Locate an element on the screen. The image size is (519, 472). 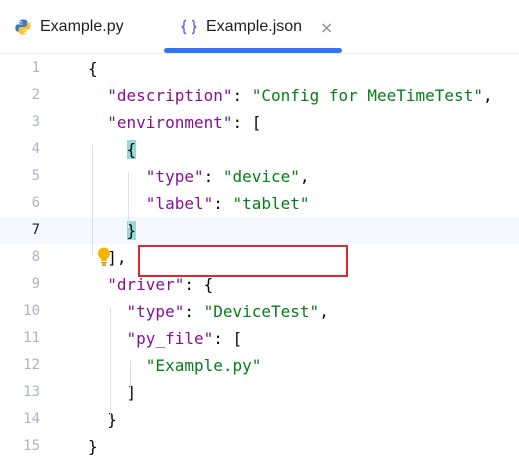
code-text: "type": "device", is located at coordinates (199, 176).